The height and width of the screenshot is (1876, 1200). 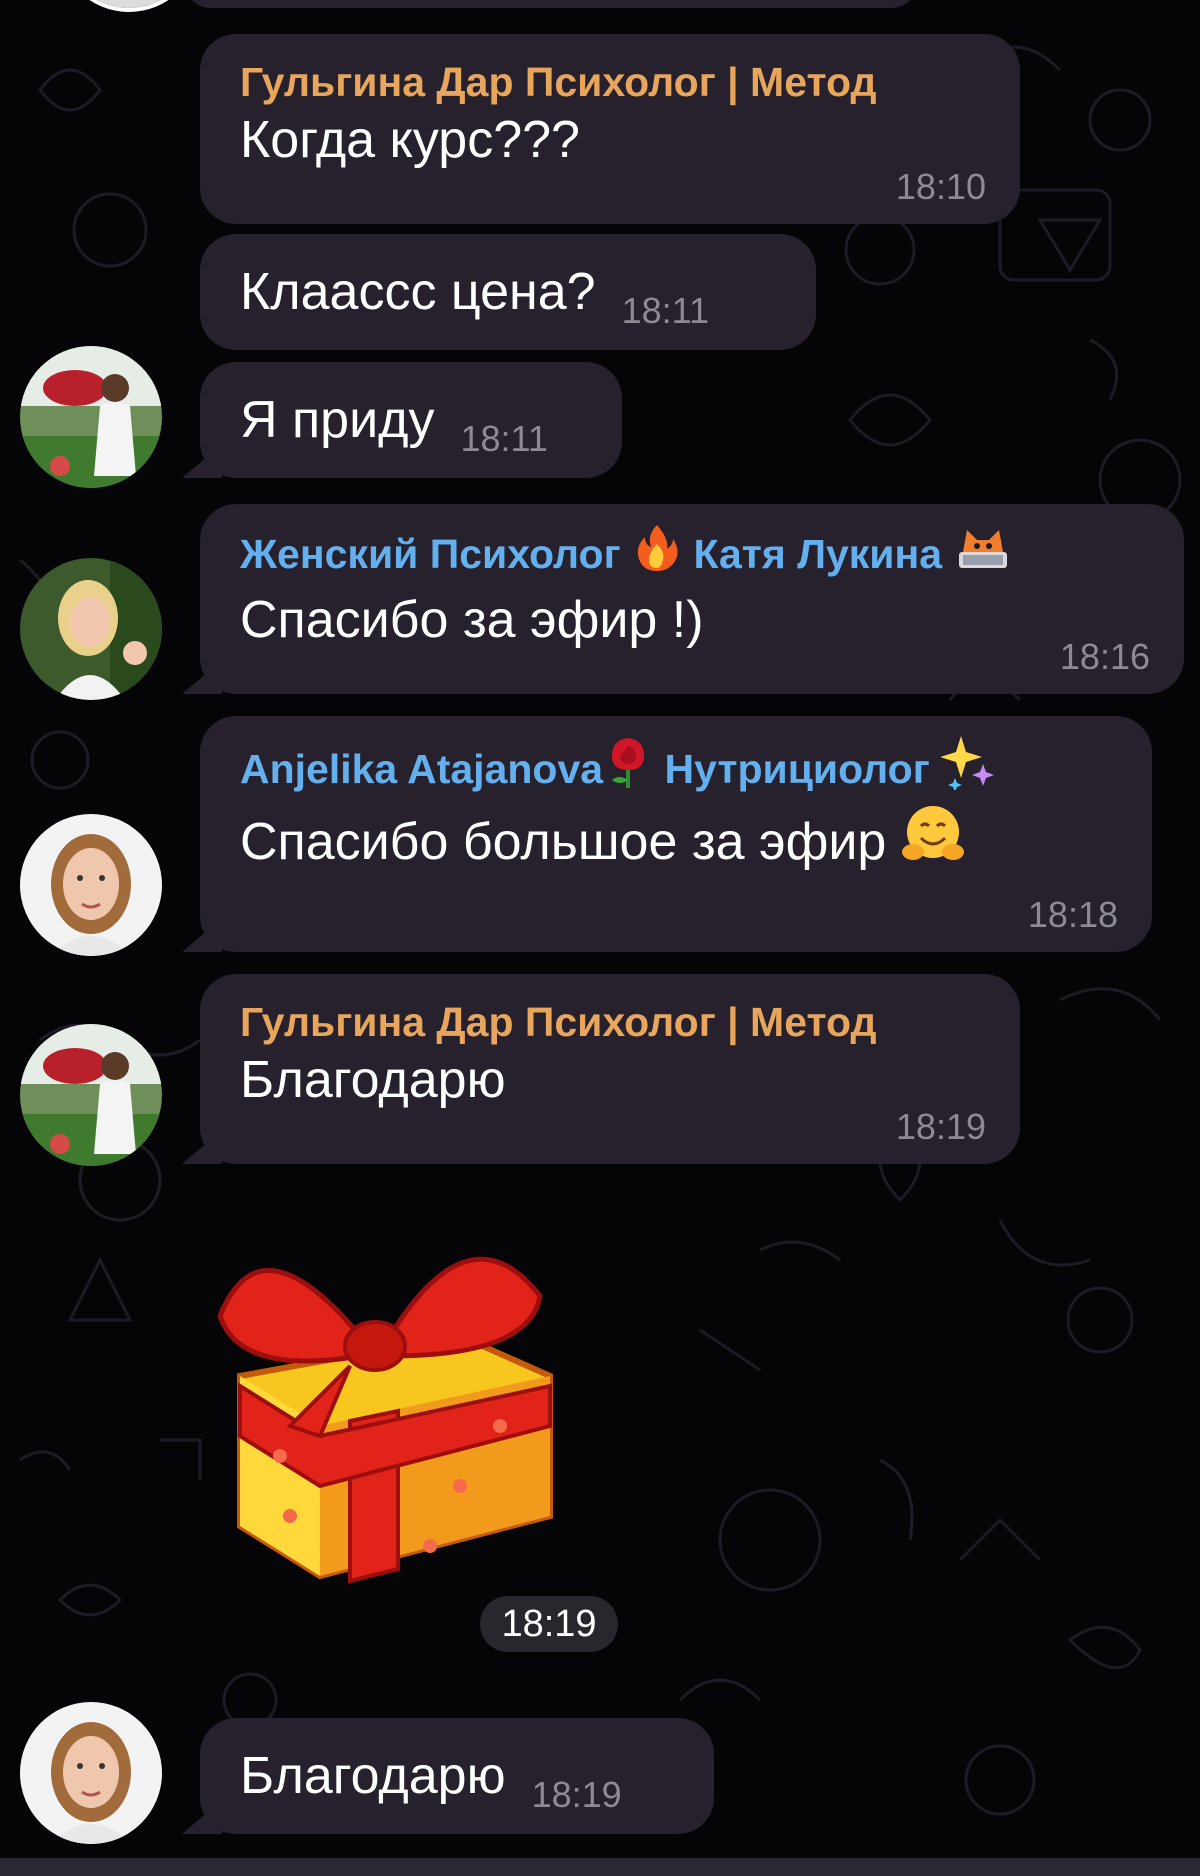 I want to click on cat-laptop-emoji-icon, so click(x=983, y=553).